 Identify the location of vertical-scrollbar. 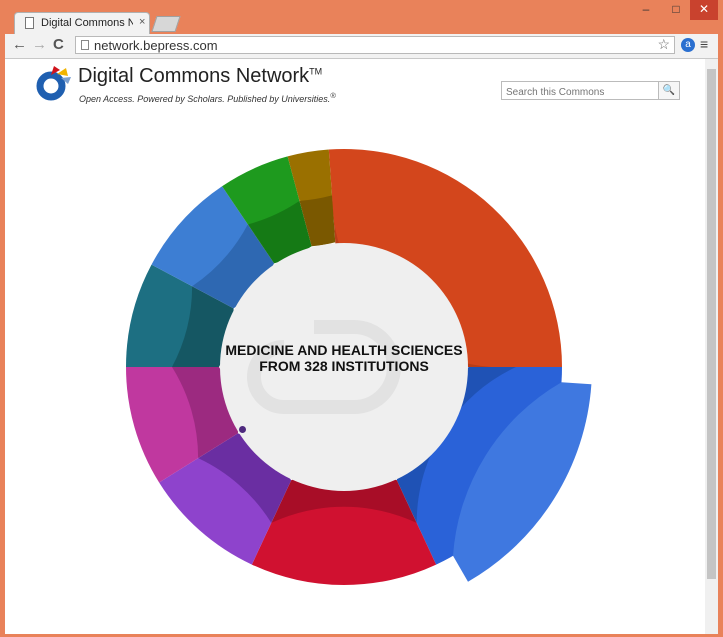
(711, 346).